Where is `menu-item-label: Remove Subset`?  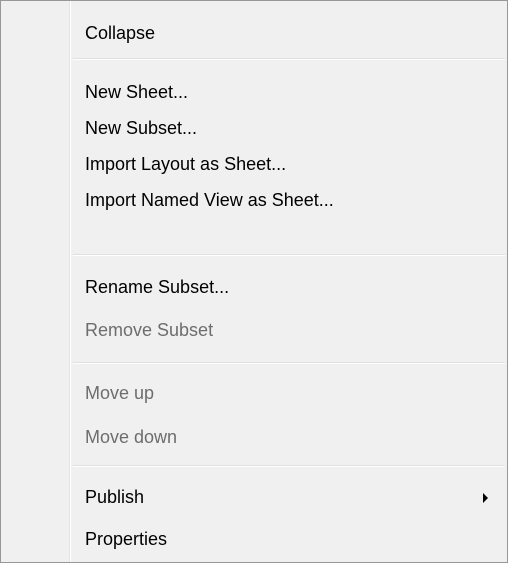
menu-item-label: Remove Subset is located at coordinates (149, 330).